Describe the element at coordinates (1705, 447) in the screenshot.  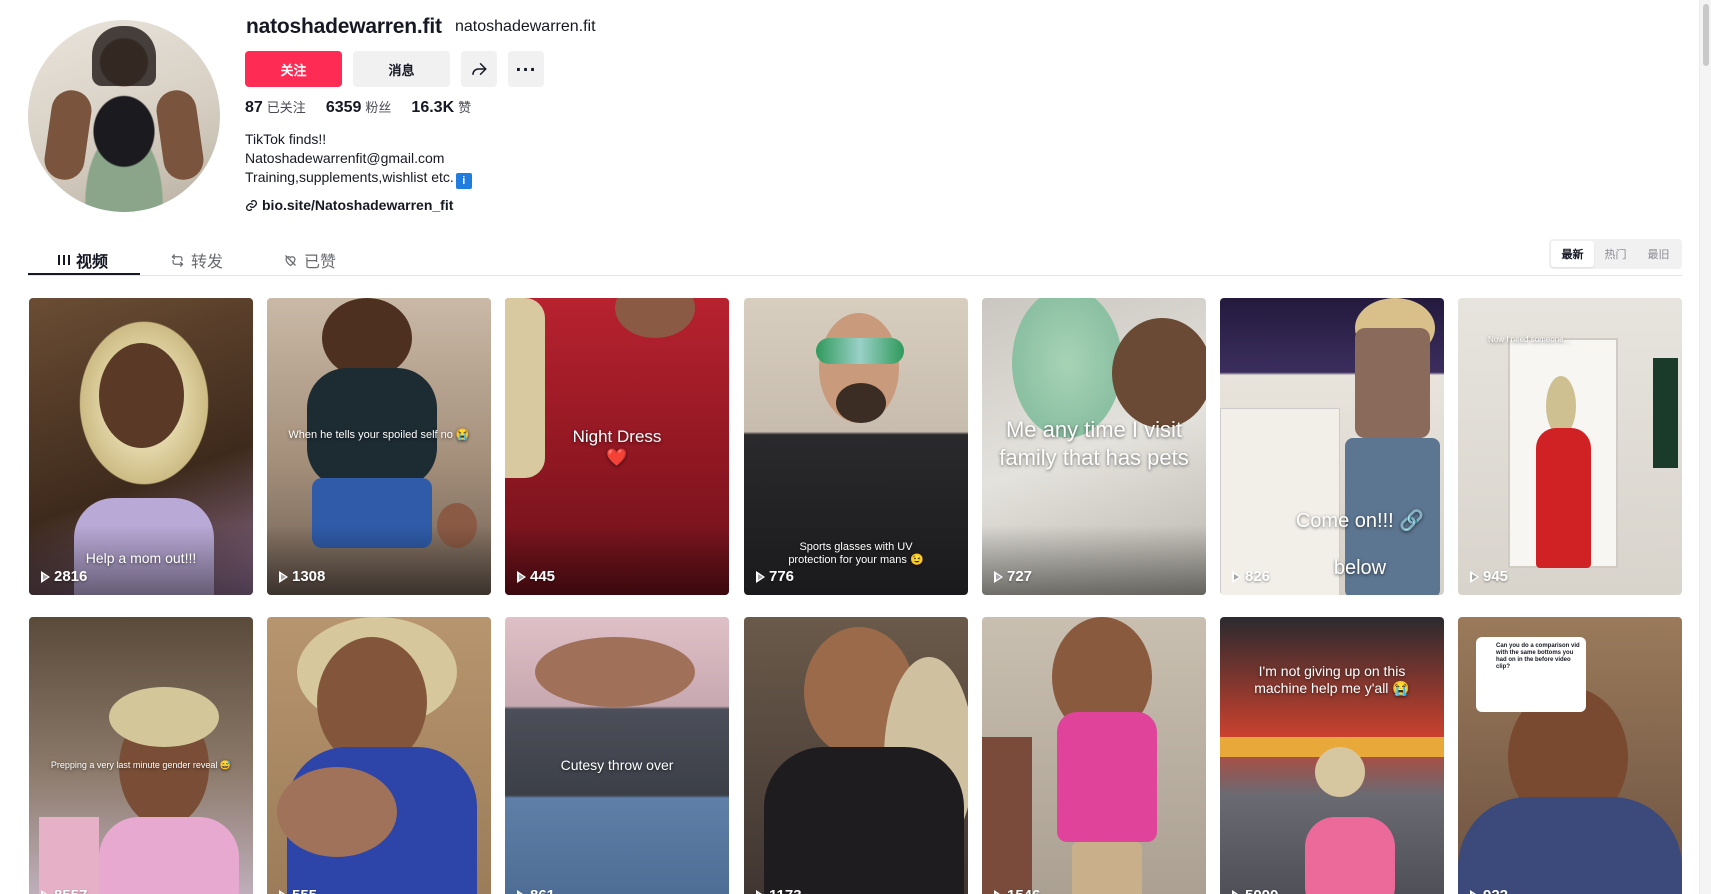
I see `page-scrollbar` at that location.